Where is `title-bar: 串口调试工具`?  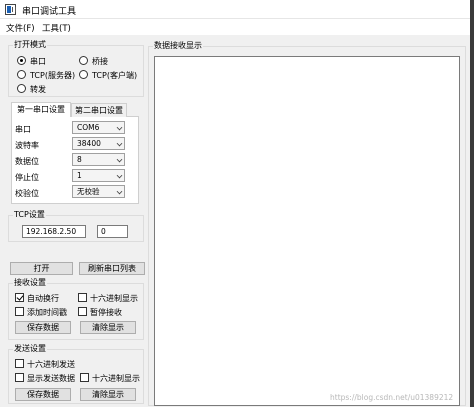 title-bar: 串口调试工具 is located at coordinates (235, 9).